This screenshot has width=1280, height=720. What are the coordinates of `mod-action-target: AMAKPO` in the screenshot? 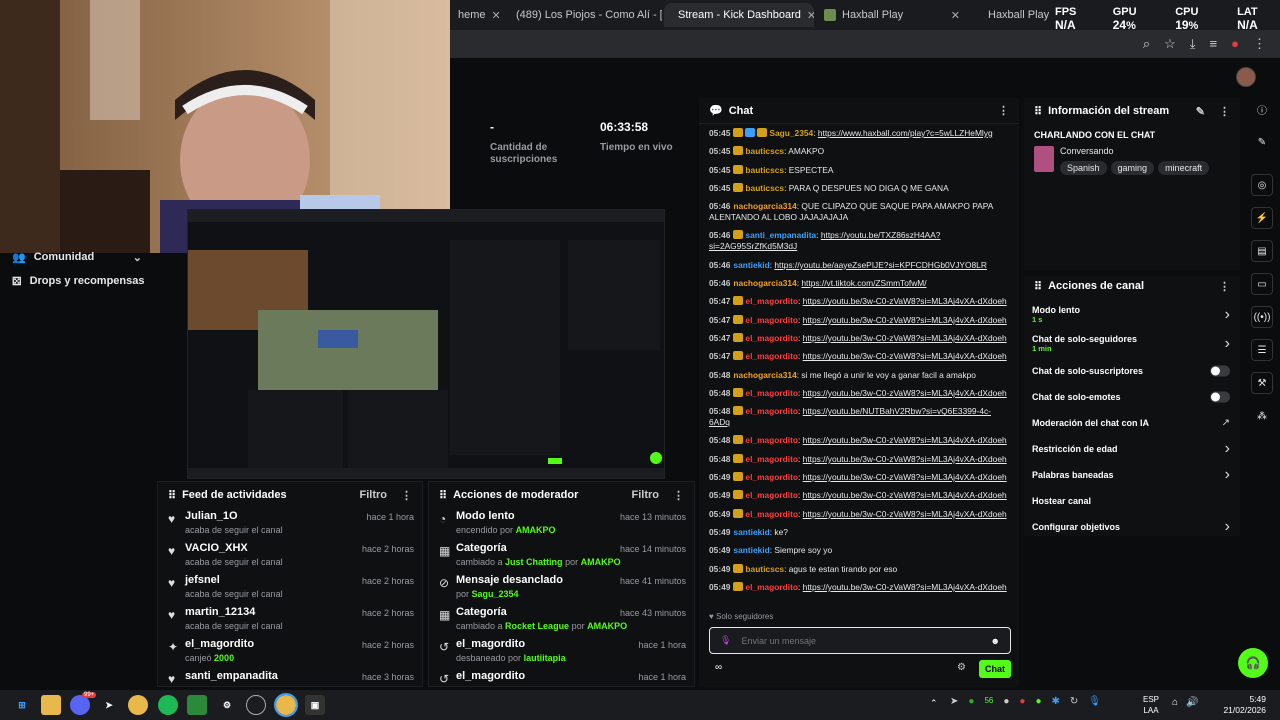 It's located at (536, 530).